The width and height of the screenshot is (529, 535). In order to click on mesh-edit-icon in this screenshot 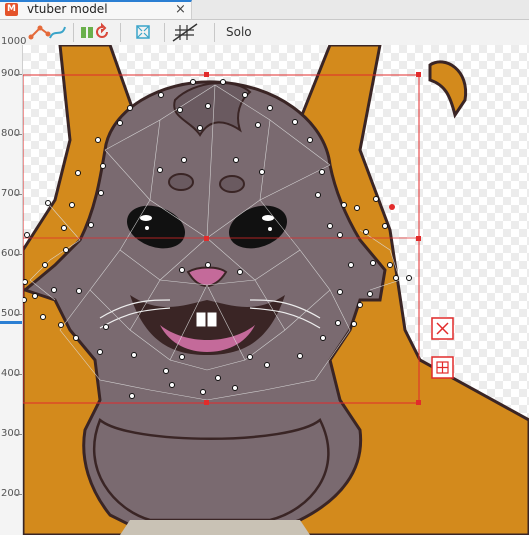, I will do `click(48, 32)`.